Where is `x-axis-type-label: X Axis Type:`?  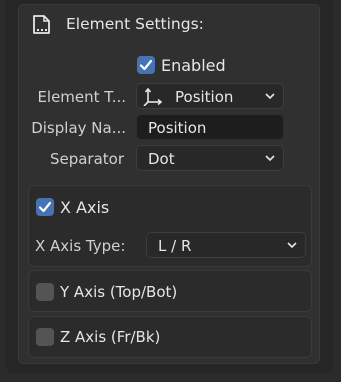
x-axis-type-label: X Axis Type: is located at coordinates (80, 246).